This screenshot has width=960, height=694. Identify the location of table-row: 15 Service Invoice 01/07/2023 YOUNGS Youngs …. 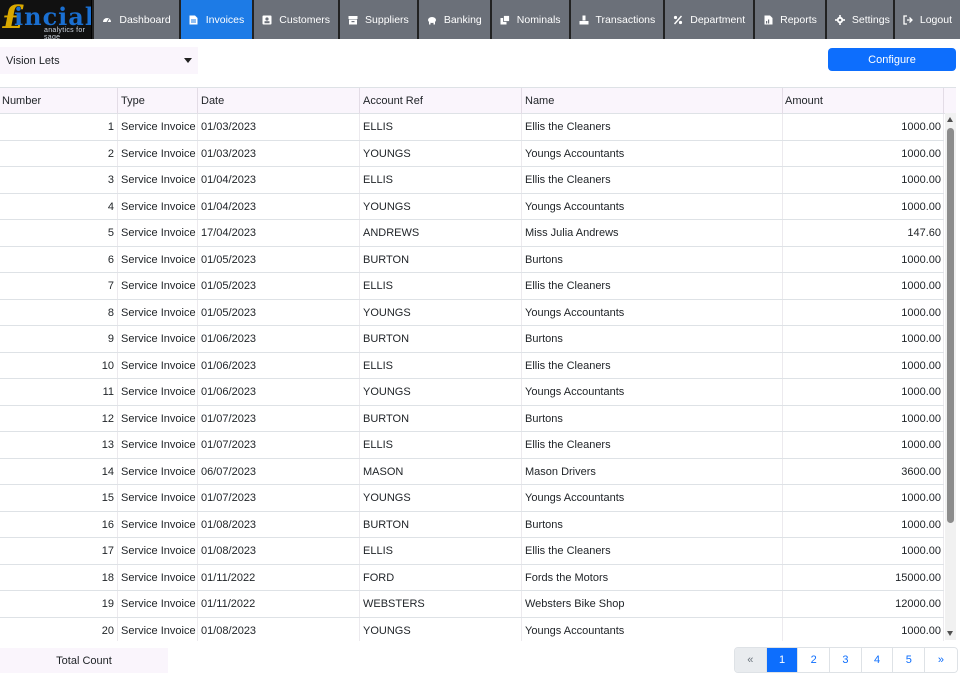
(472, 498).